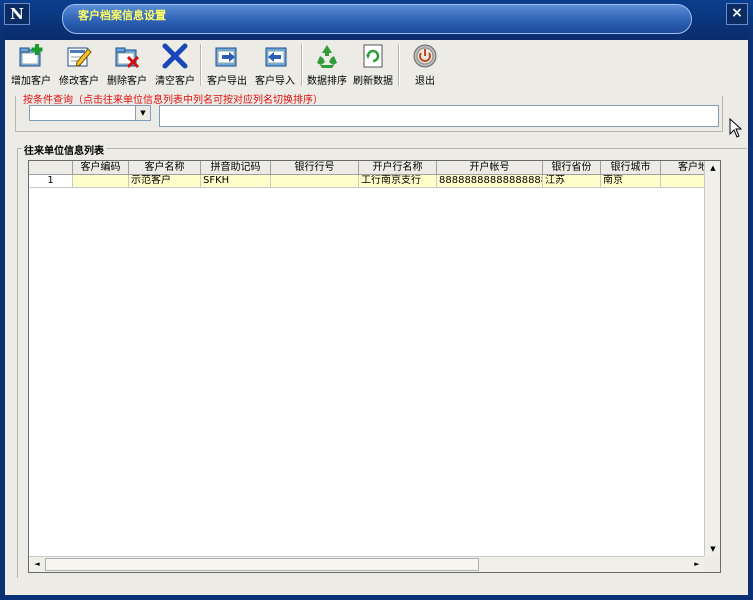 This screenshot has width=753, height=600. Describe the element at coordinates (127, 58) in the screenshot. I see `delete-folder-icon` at that location.